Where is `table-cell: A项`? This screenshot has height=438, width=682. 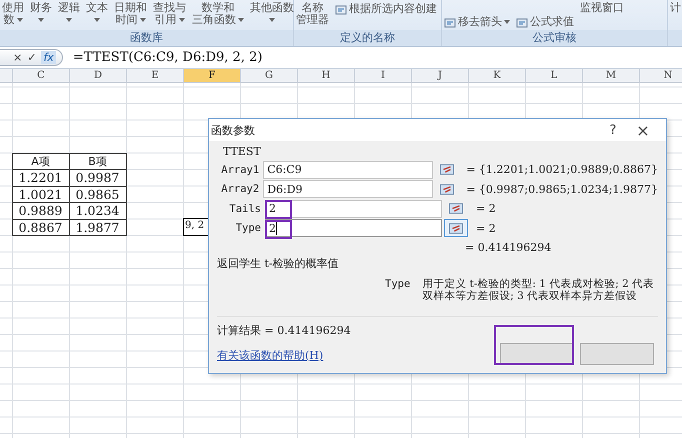
table-cell: A项 is located at coordinates (41, 161).